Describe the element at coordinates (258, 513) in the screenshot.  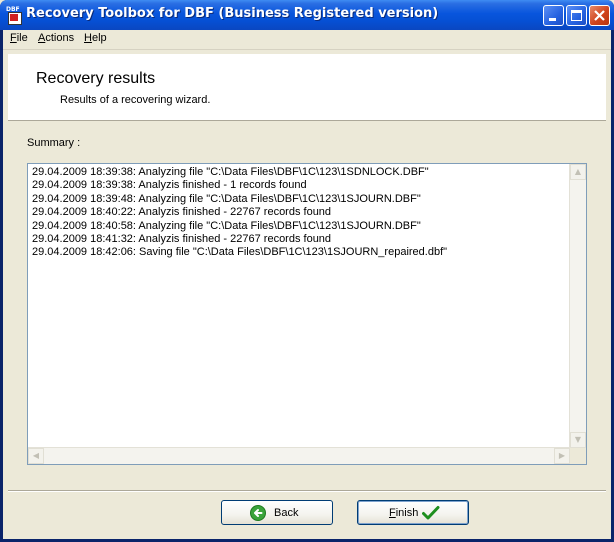
I see `back-arrow-icon` at that location.